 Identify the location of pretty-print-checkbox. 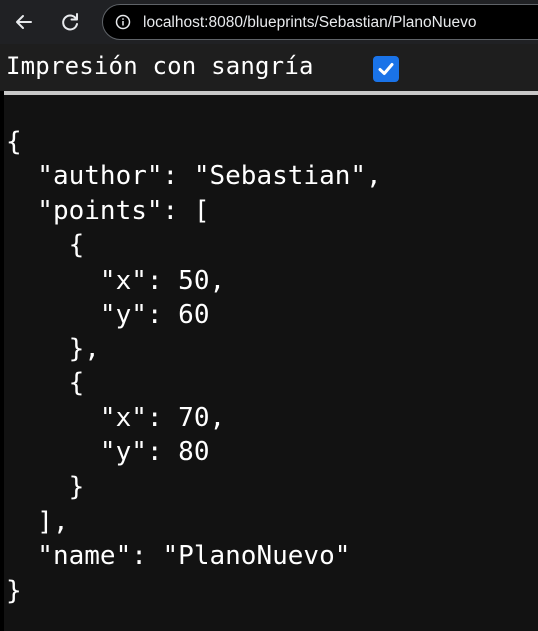
(386, 69).